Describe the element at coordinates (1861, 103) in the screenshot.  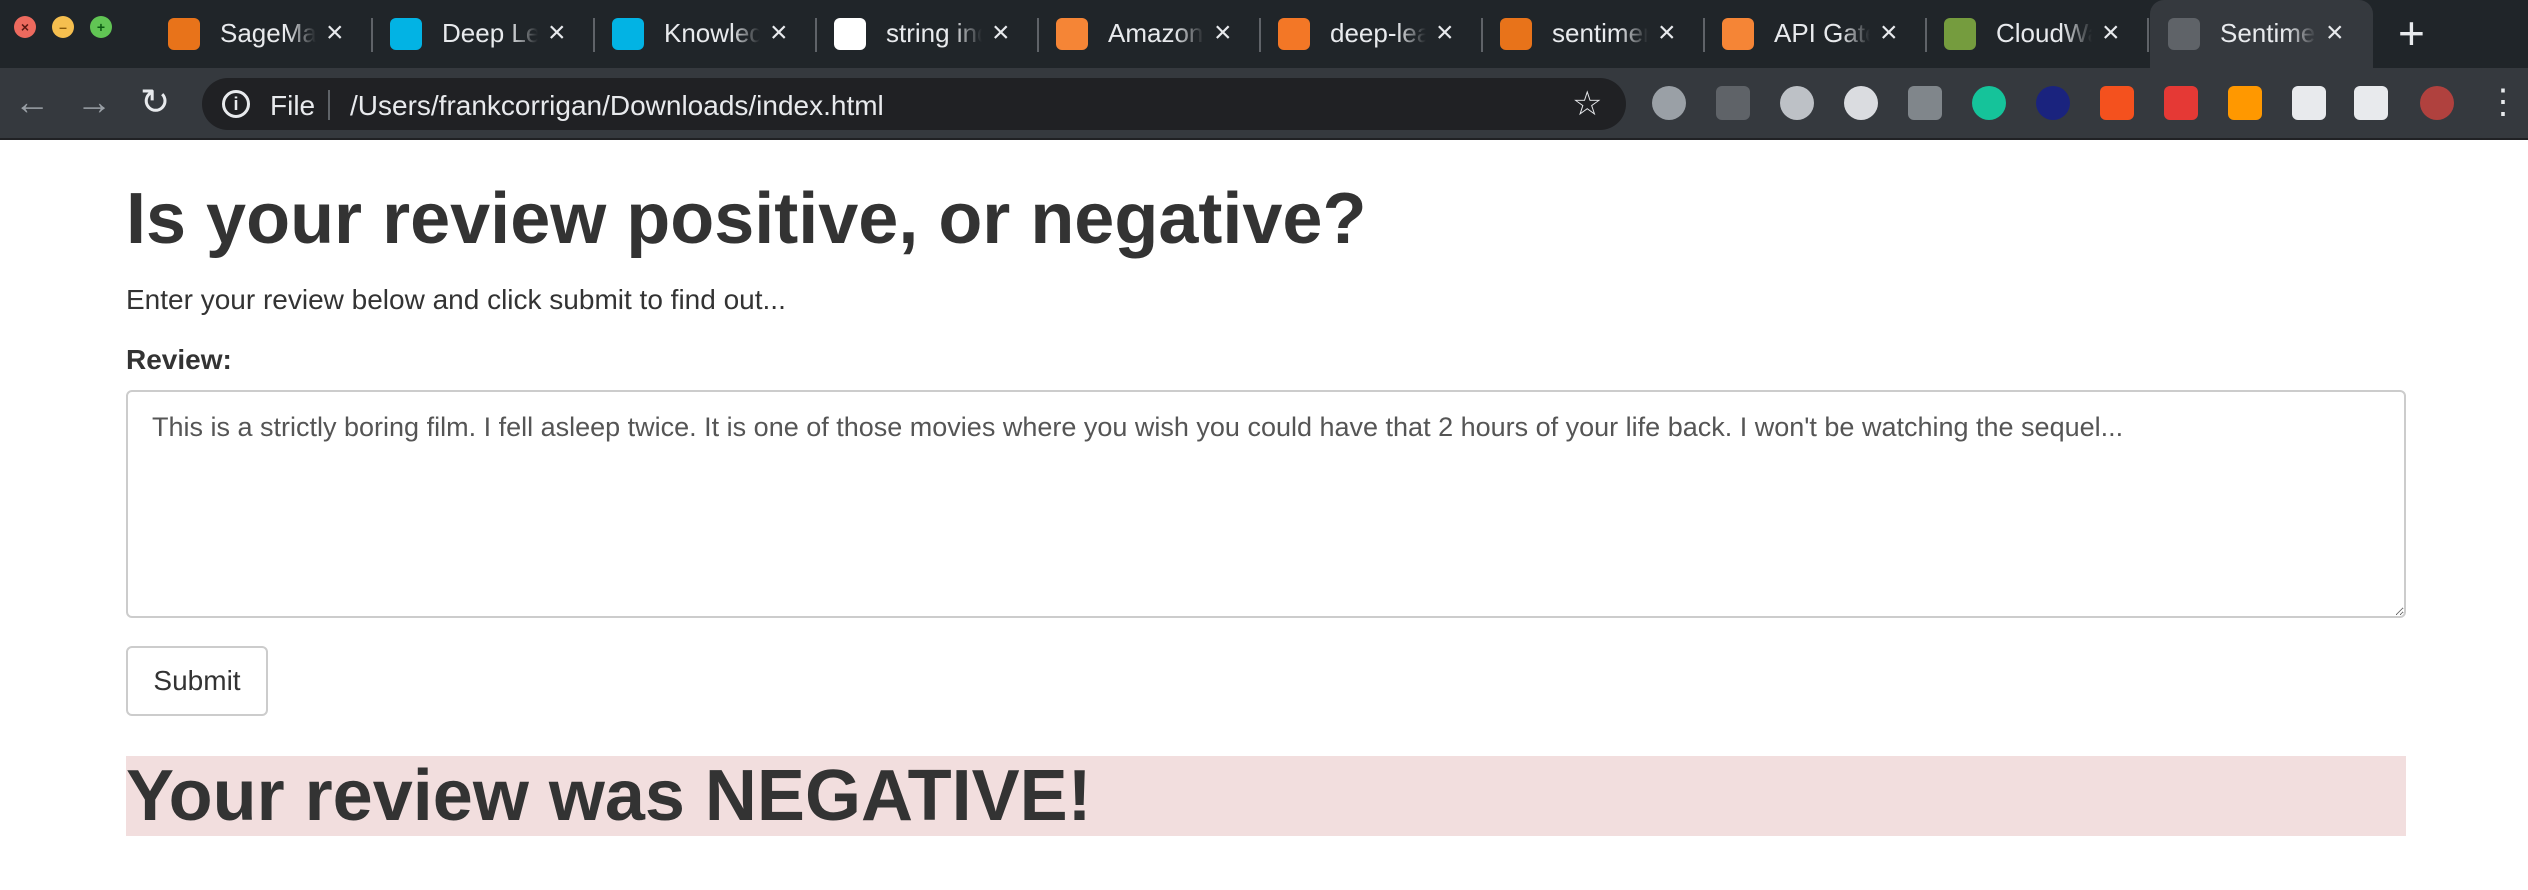
I see `extension-4-icon` at that location.